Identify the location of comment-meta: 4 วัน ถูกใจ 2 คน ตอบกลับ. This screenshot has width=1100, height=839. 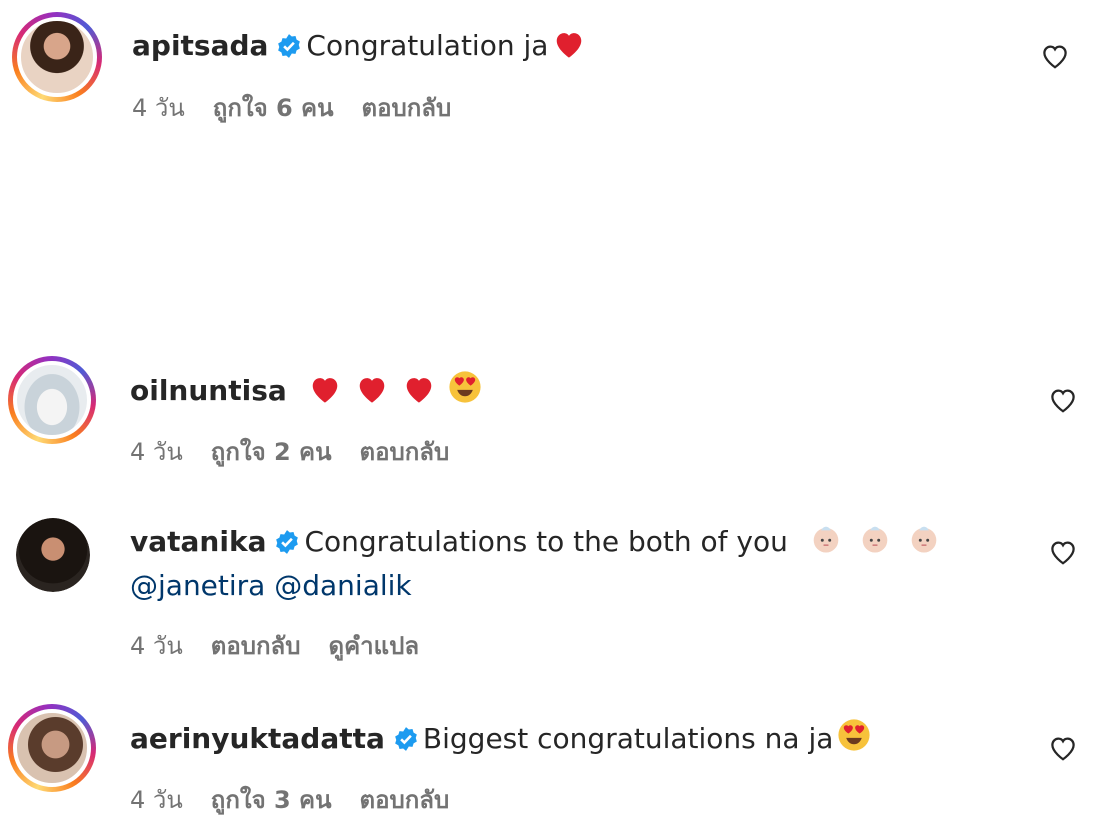
(303, 451).